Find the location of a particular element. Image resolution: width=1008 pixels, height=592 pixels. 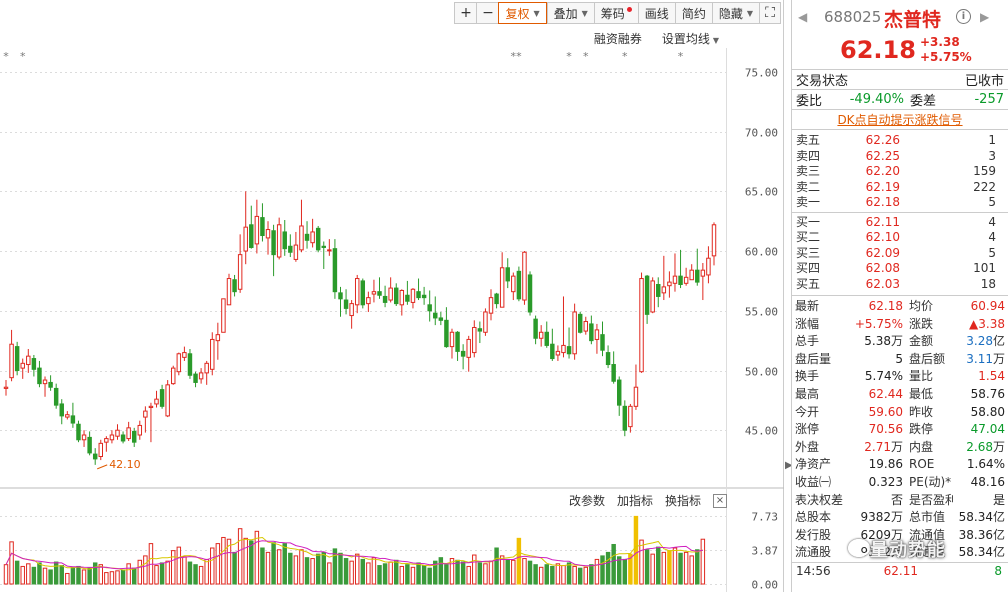

stat-value: 58.34亿 is located at coordinates (979, 553).